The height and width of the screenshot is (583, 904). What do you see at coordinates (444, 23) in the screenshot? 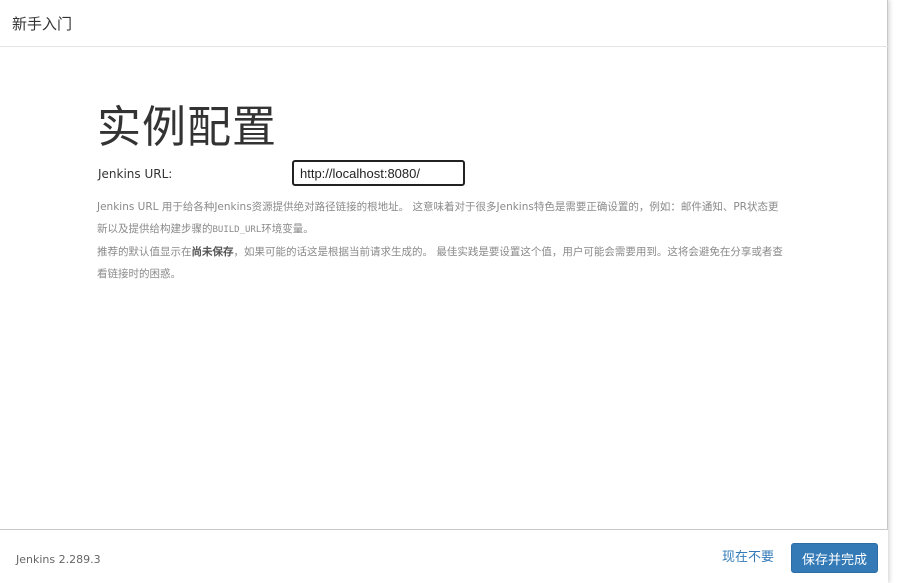
I see `dialog-header: 新手入门` at bounding box center [444, 23].